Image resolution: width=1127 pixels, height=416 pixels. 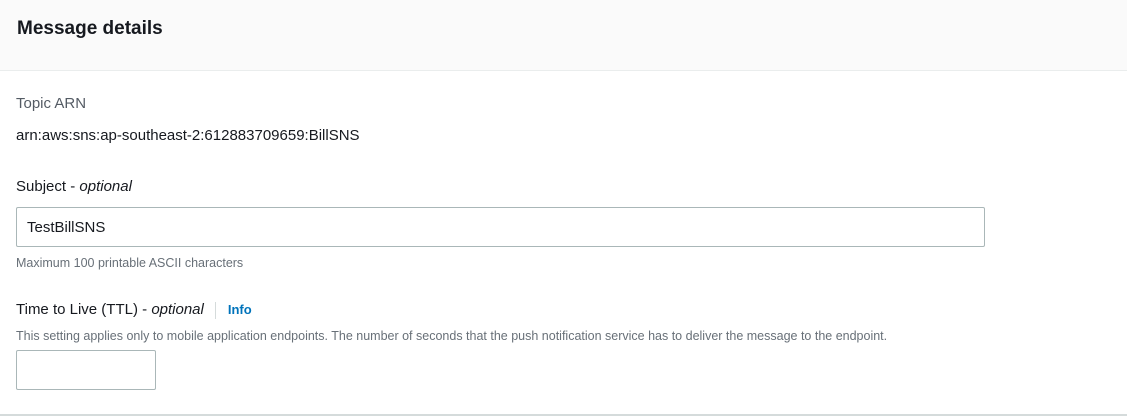 What do you see at coordinates (105, 186) in the screenshot?
I see `subject-optional-text: optional` at bounding box center [105, 186].